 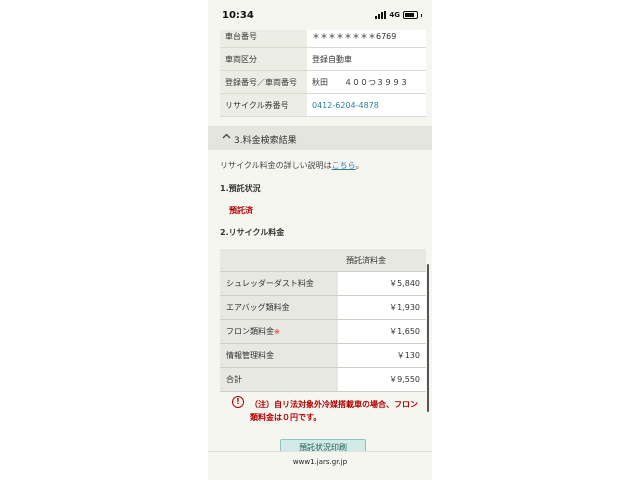 I want to click on header-blank-cell, so click(x=279, y=260).